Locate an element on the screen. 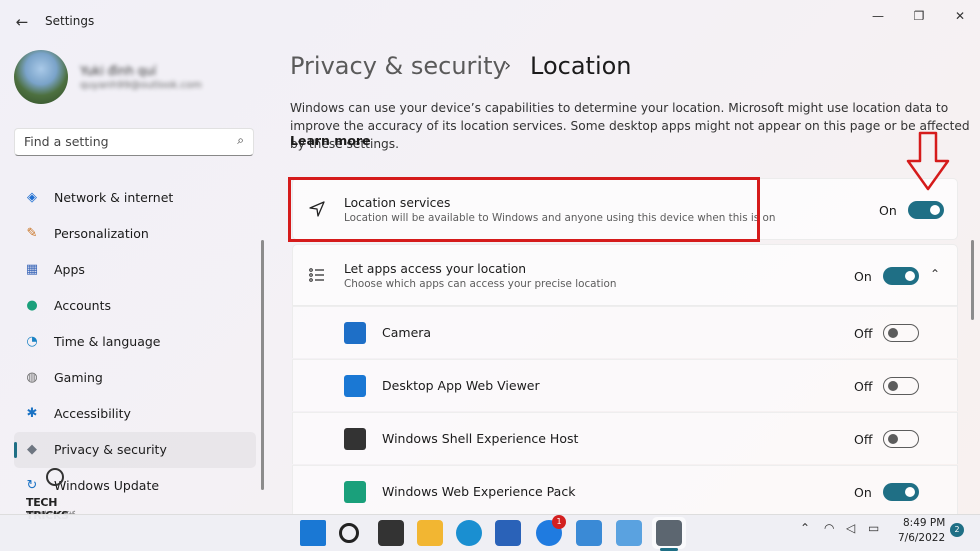 The width and height of the screenshot is (980, 551). store-icon is located at coordinates (508, 533).